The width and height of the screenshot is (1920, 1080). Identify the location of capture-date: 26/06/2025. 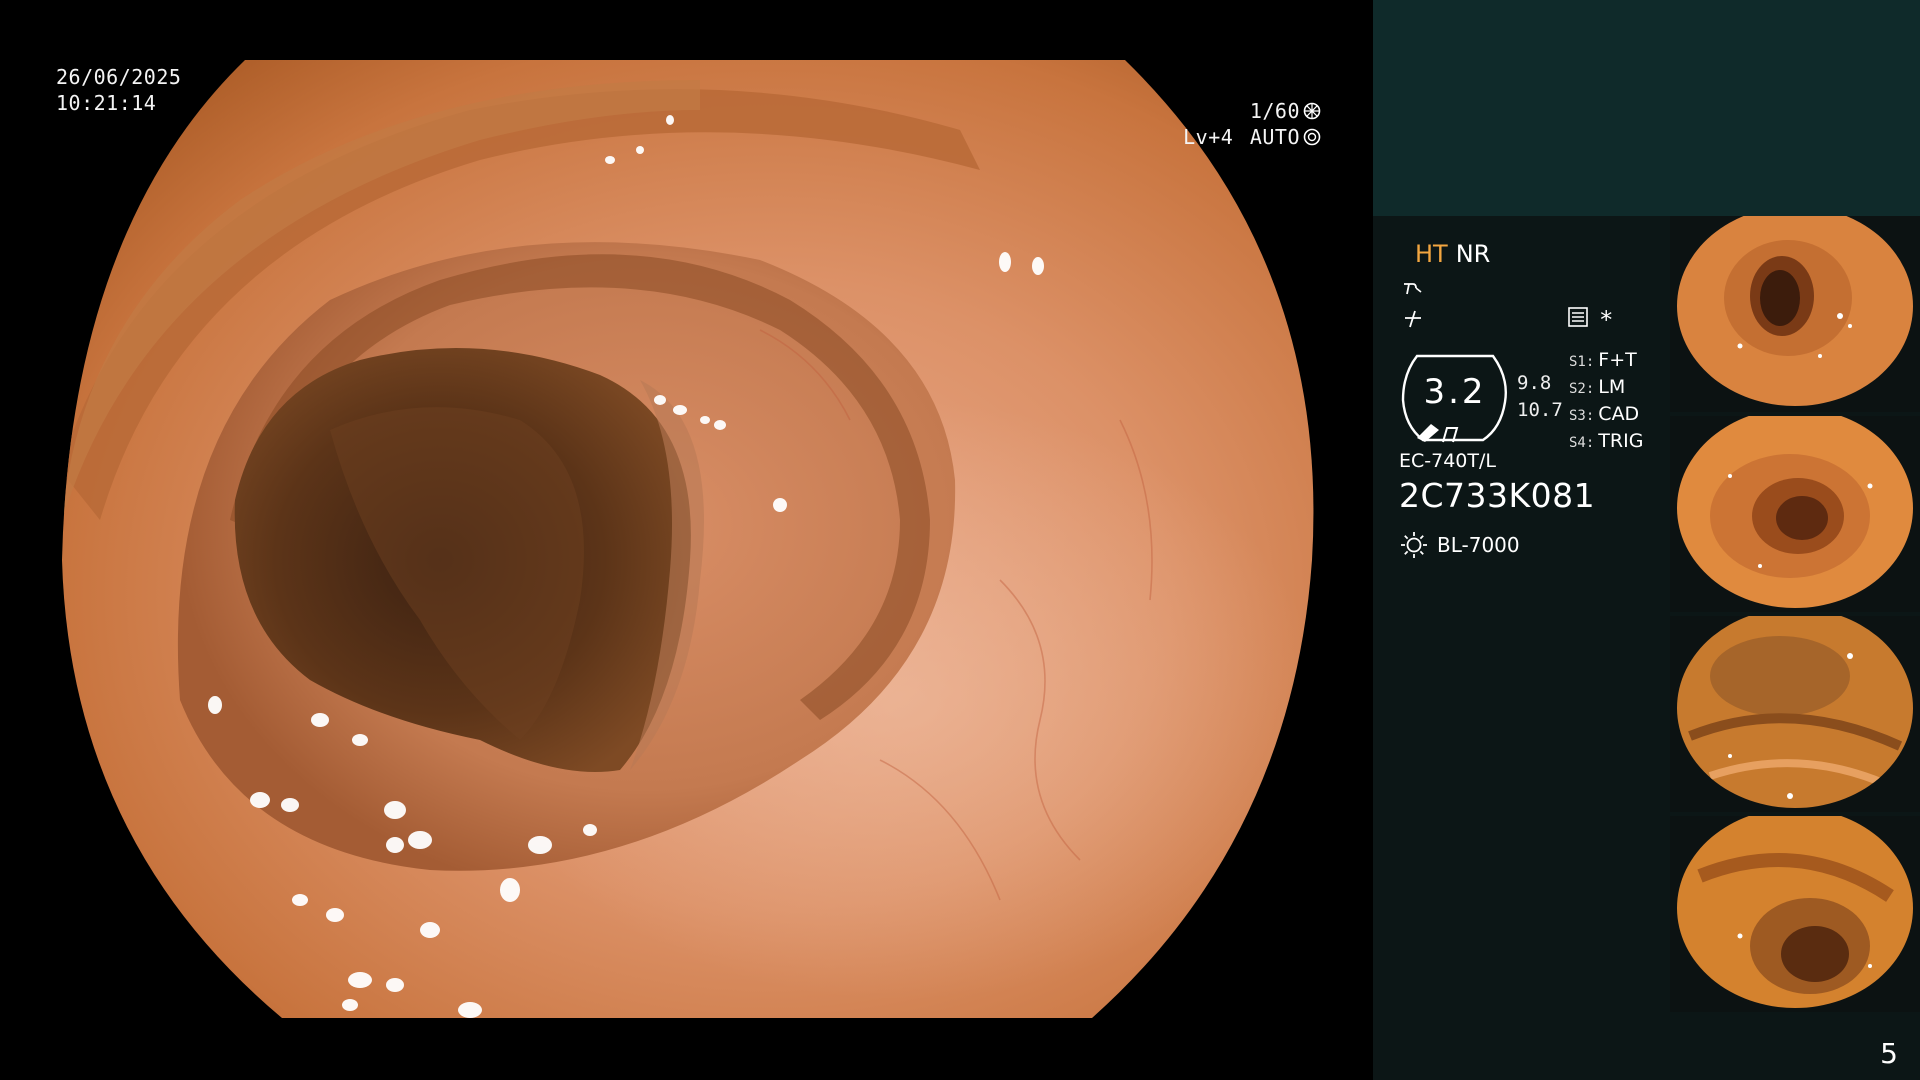
(119, 77).